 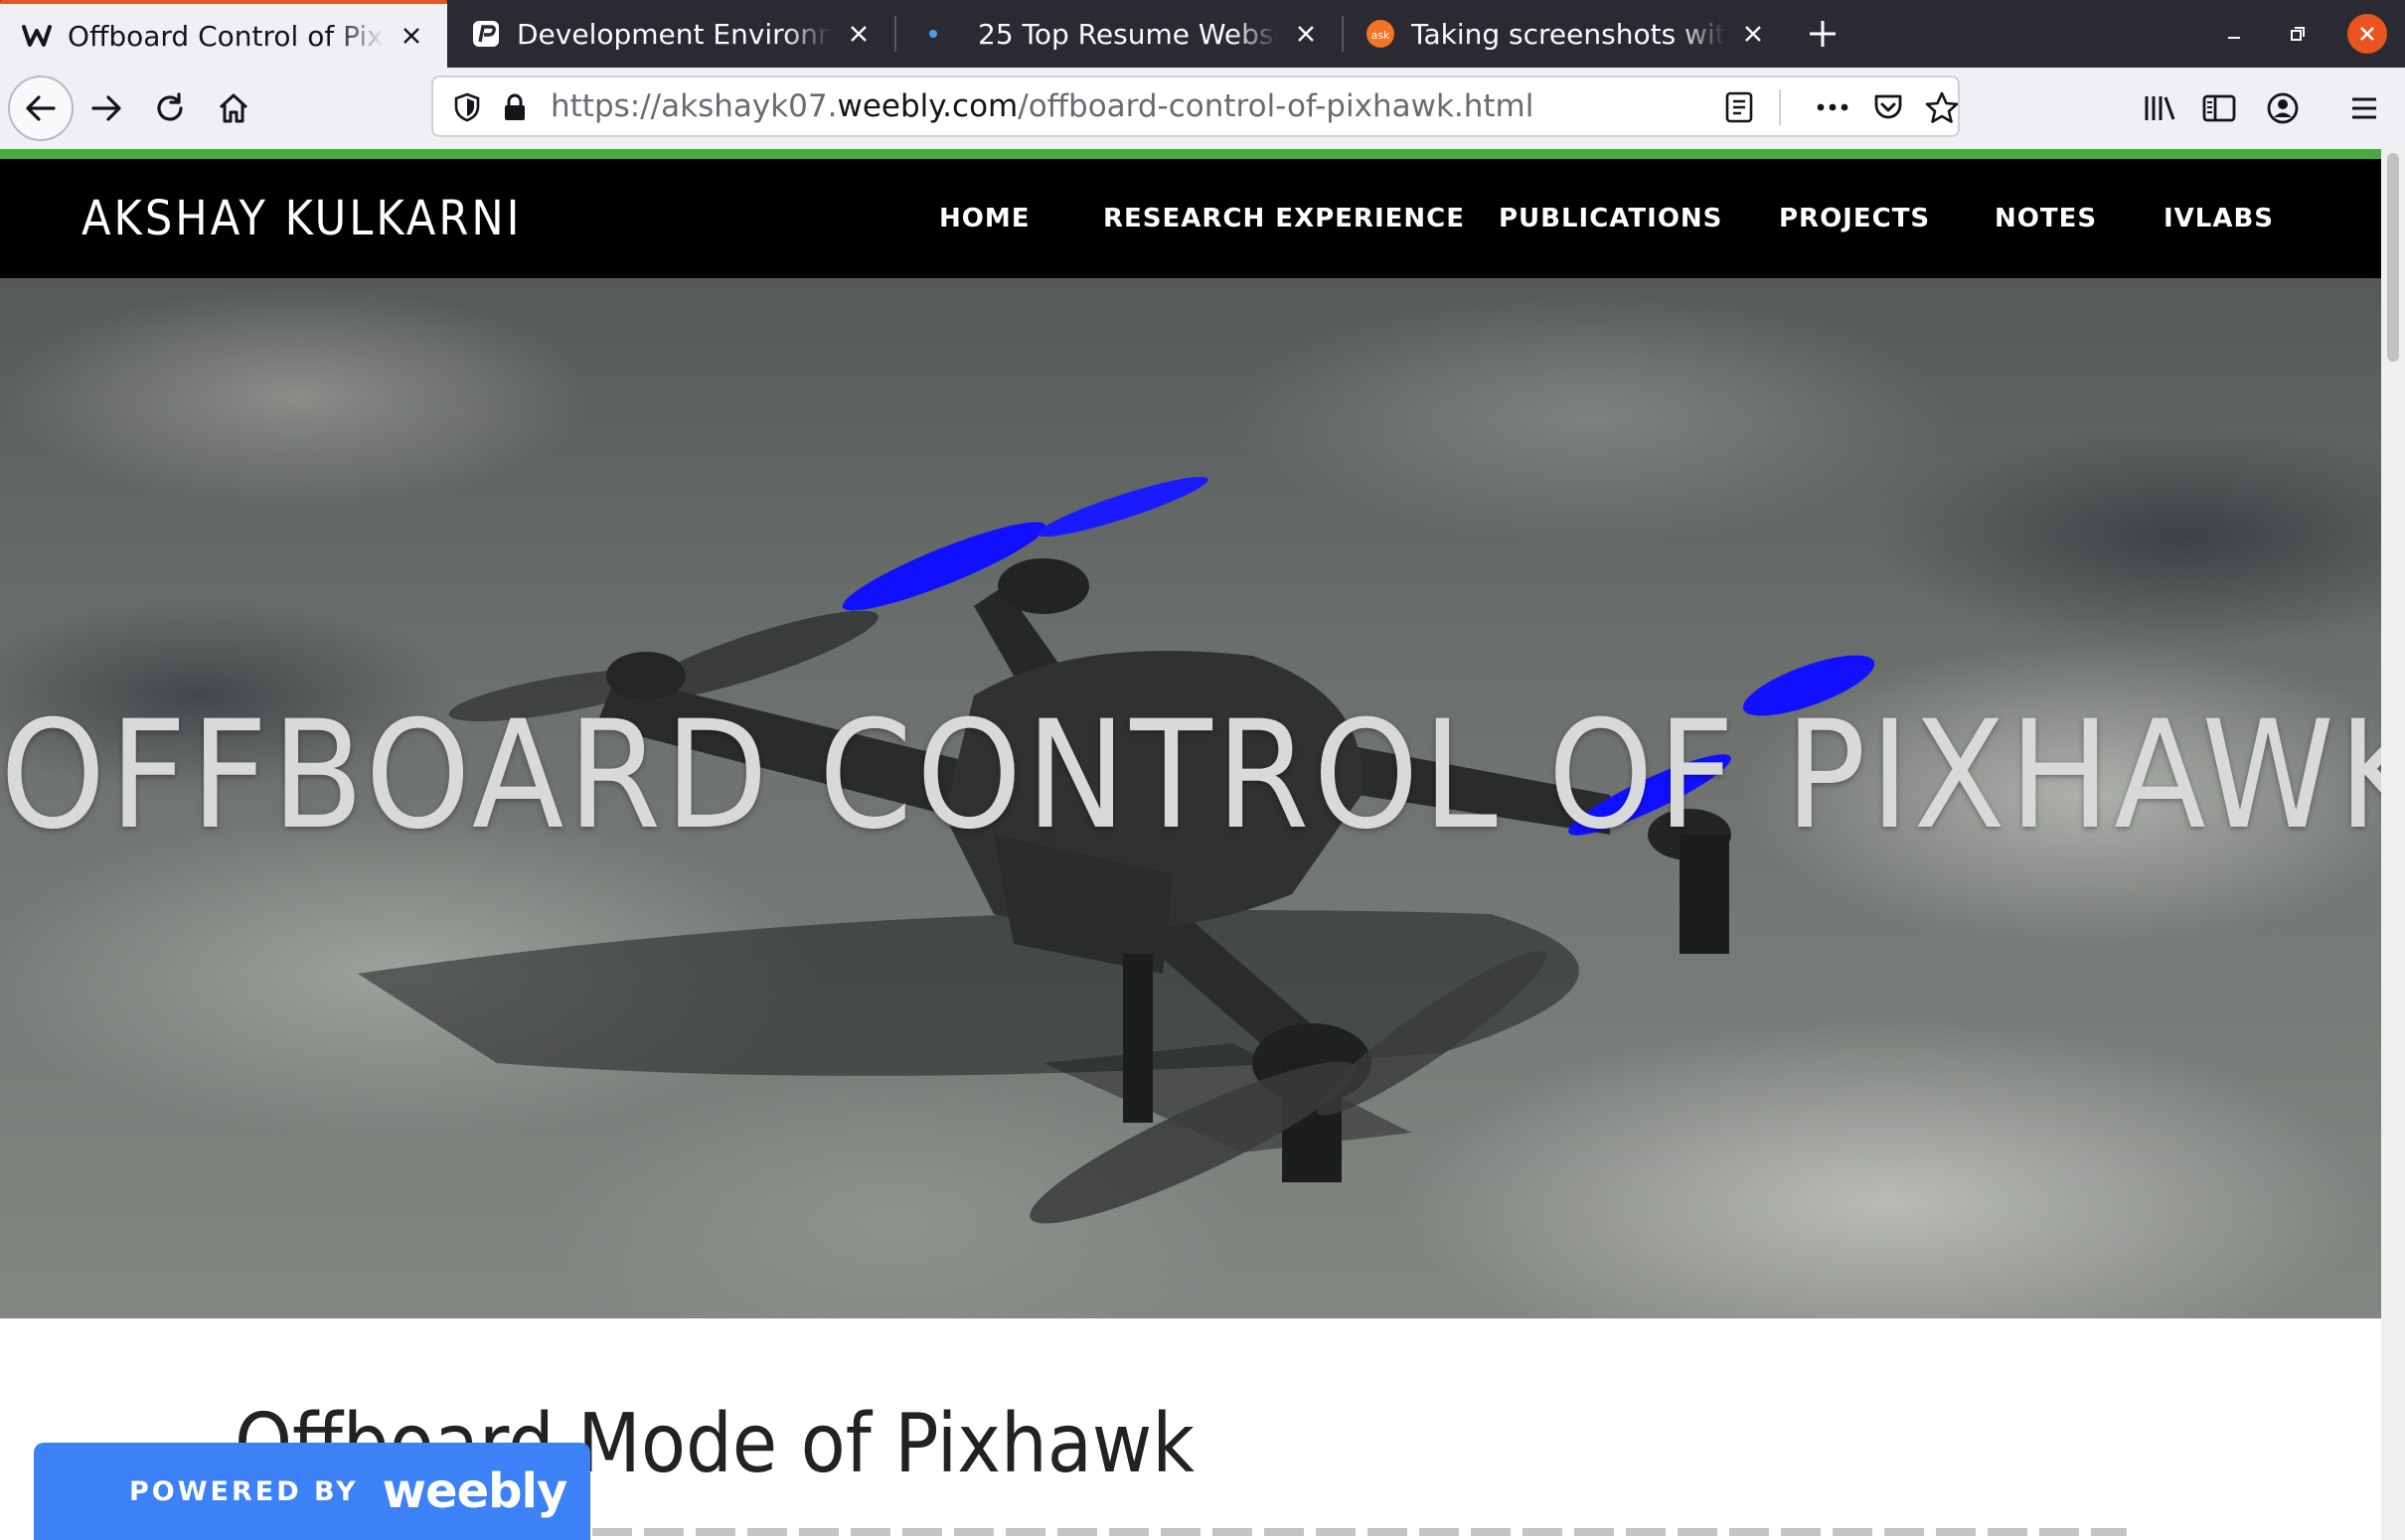 I want to click on forward-button, so click(x=107, y=109).